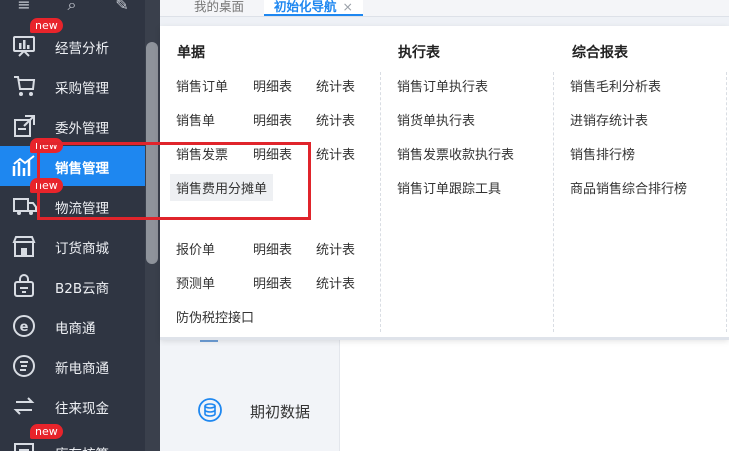  I want to click on new-doc-icon: ✎, so click(122, 7).